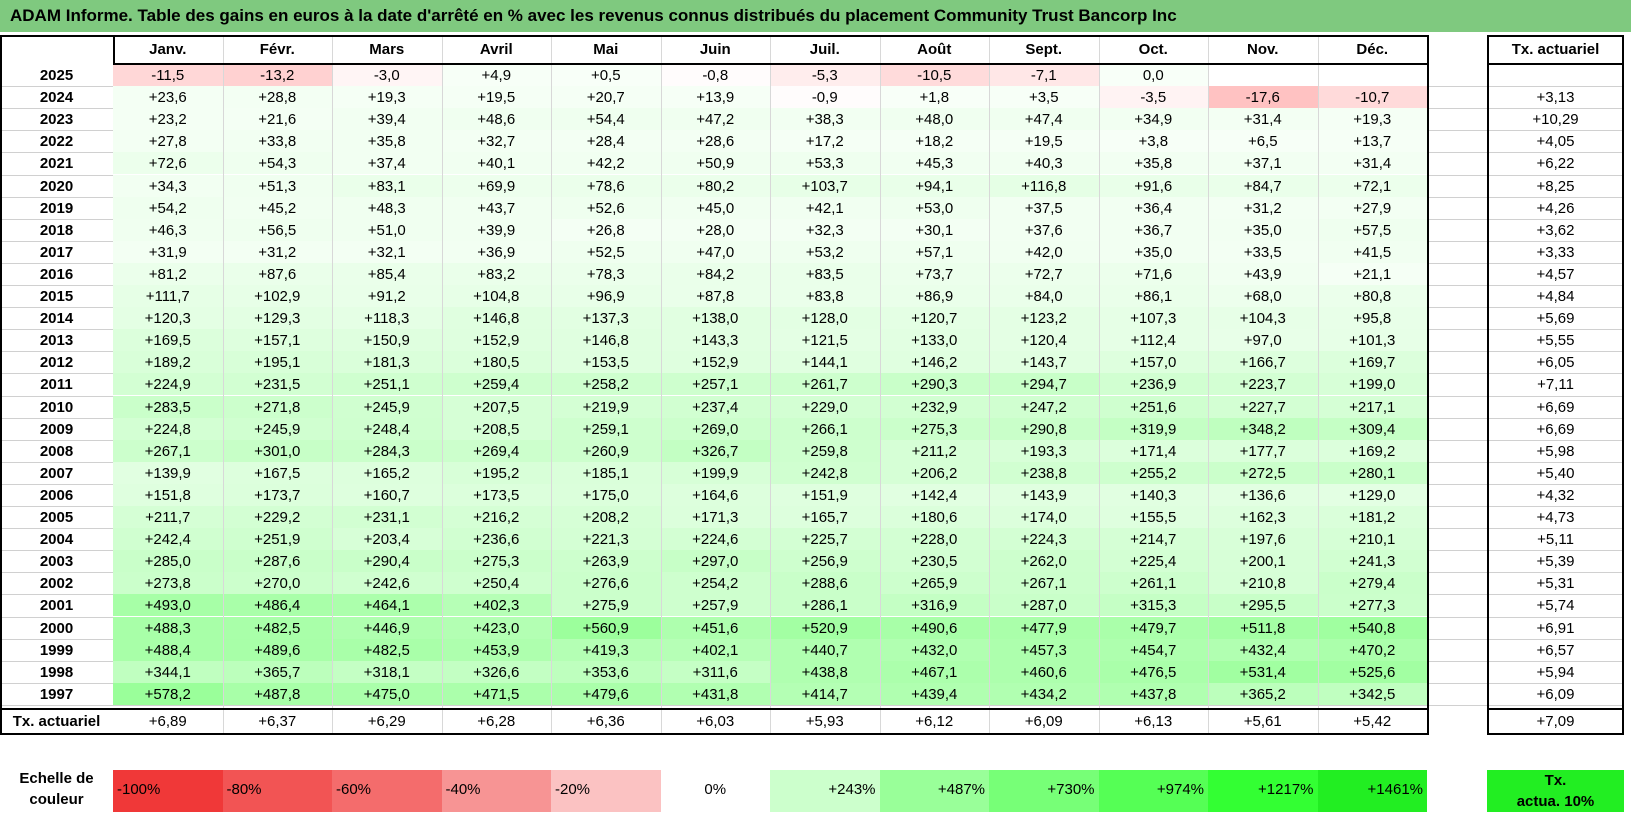  Describe the element at coordinates (496, 119) in the screenshot. I see `table-cell: +48,6` at that location.